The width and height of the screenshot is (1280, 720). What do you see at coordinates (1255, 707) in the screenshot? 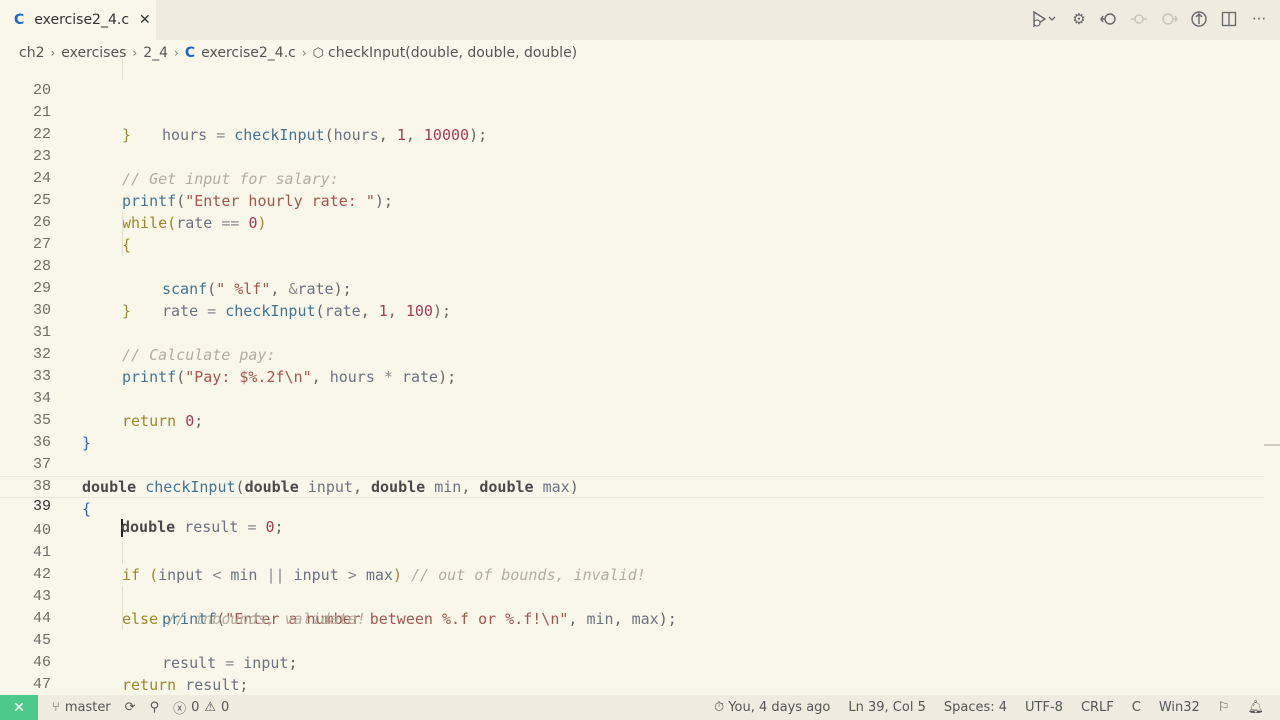
I see `notifications-bell-icon: 🔔︎` at bounding box center [1255, 707].